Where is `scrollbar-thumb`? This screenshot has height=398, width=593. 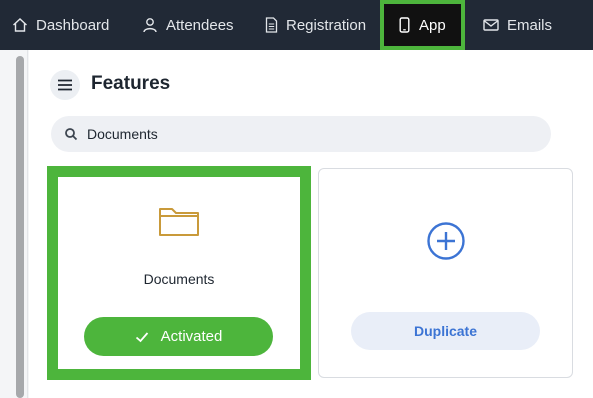
scrollbar-thumb is located at coordinates (20, 227).